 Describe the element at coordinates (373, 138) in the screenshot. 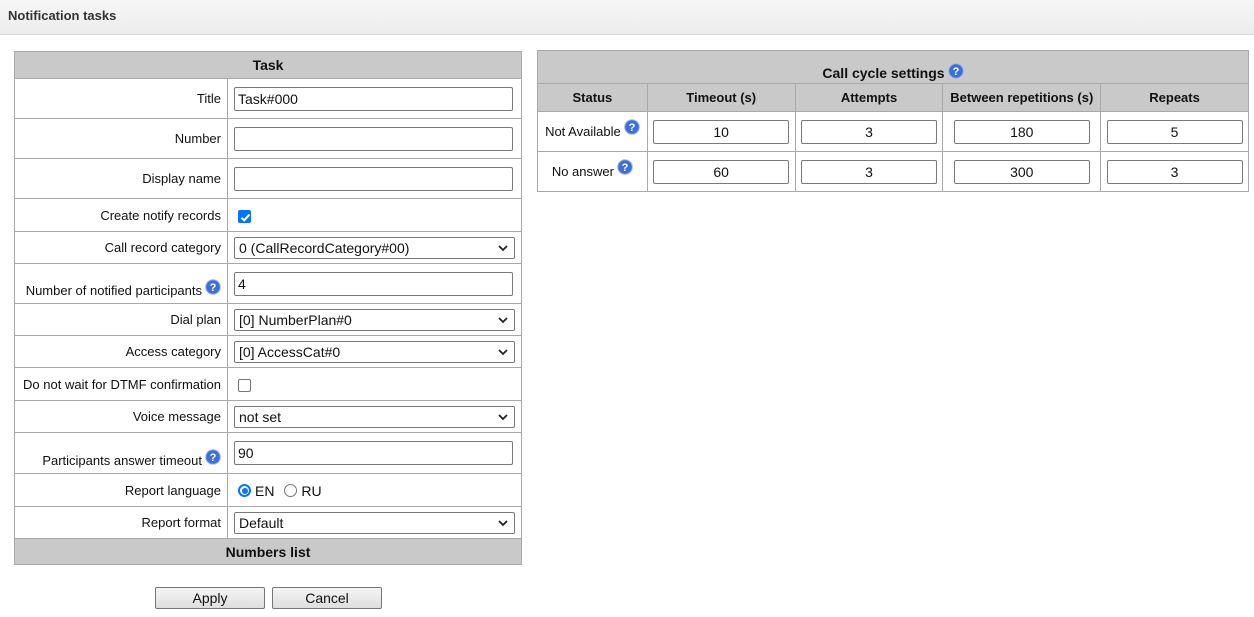

I see `number-input` at that location.